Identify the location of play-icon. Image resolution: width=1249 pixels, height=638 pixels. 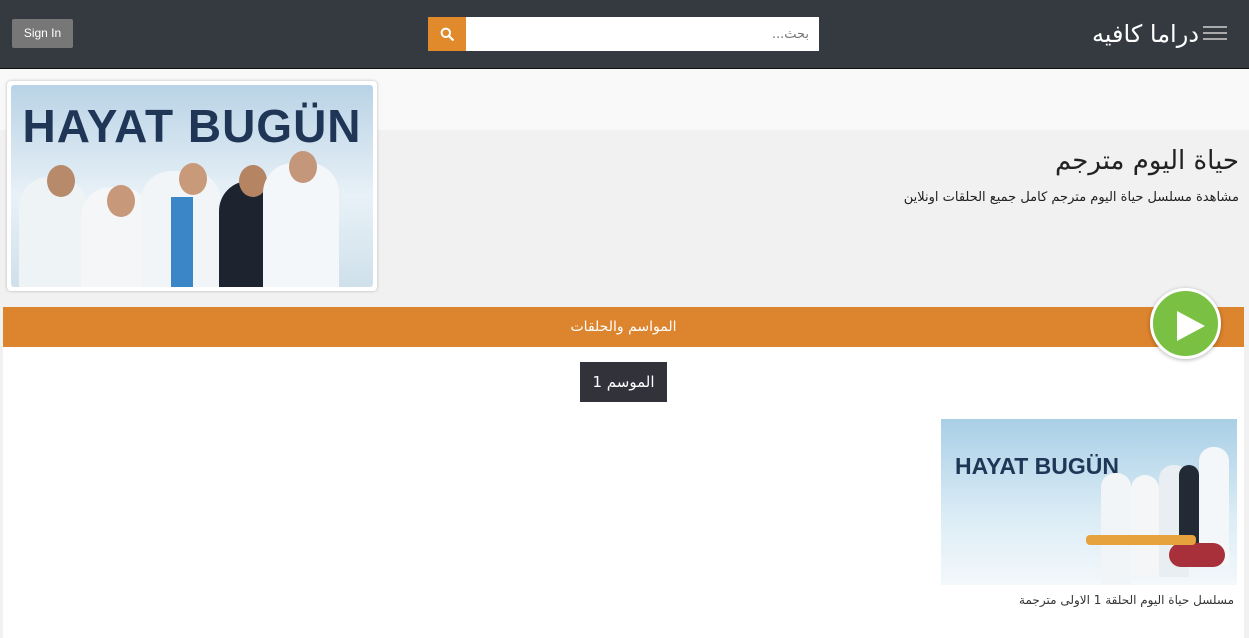
(1191, 326).